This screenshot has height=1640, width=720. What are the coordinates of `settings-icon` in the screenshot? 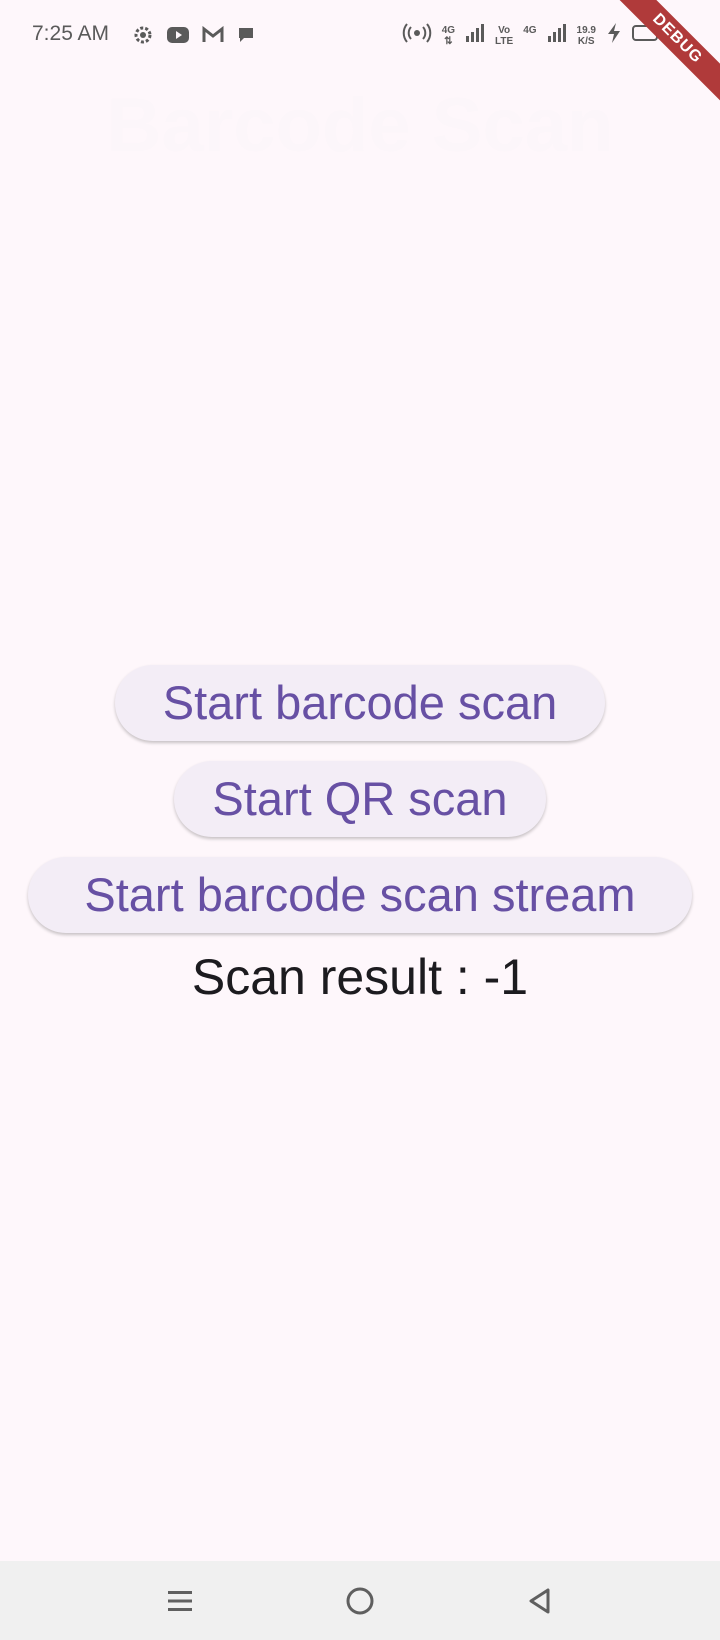 It's located at (143, 35).